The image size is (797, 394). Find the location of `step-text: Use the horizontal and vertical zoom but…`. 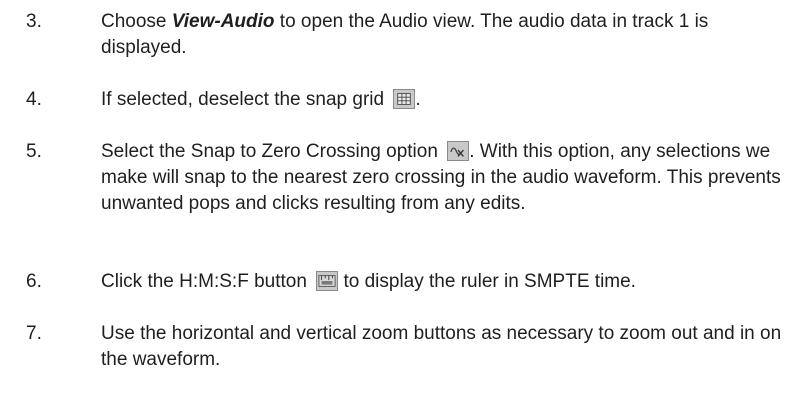

step-text: Use the horizontal and vertical zoom but… is located at coordinates (446, 347).